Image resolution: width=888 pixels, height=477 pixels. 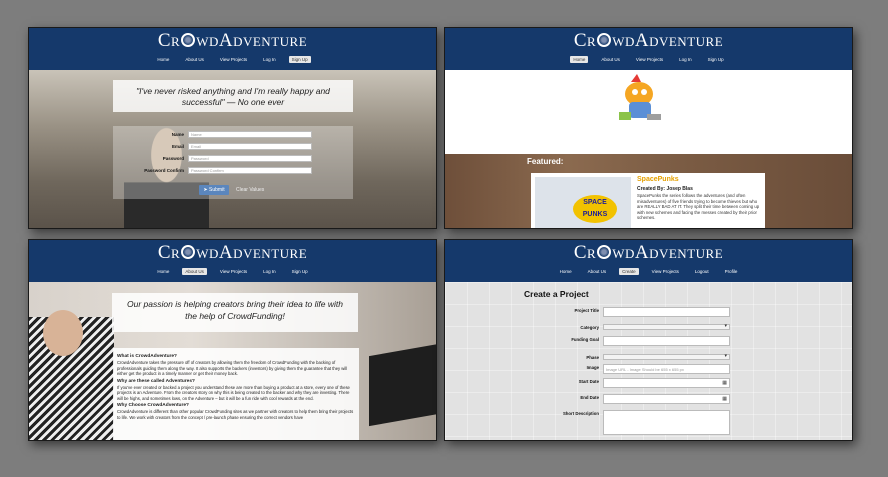 I want to click on project-title: SpacePunks, so click(x=658, y=179).